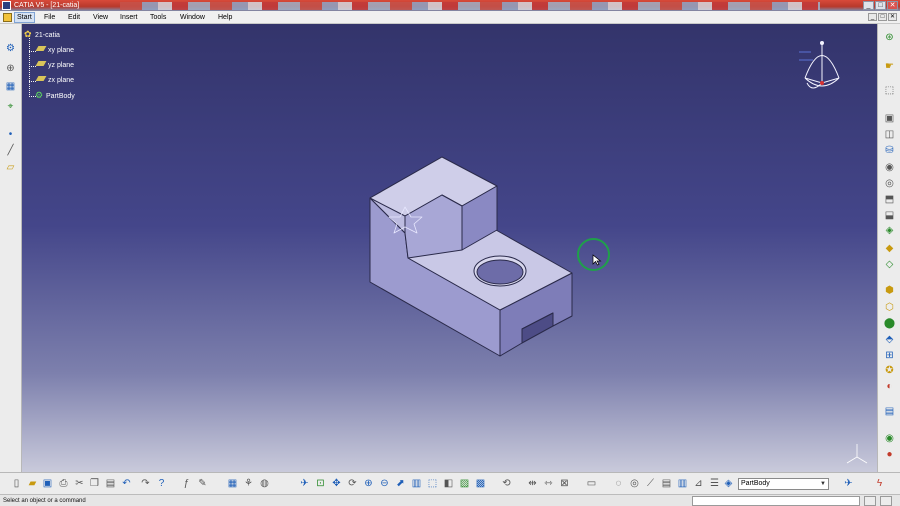 This screenshot has height=506, width=900. I want to click on document-icon, so click(7, 17).